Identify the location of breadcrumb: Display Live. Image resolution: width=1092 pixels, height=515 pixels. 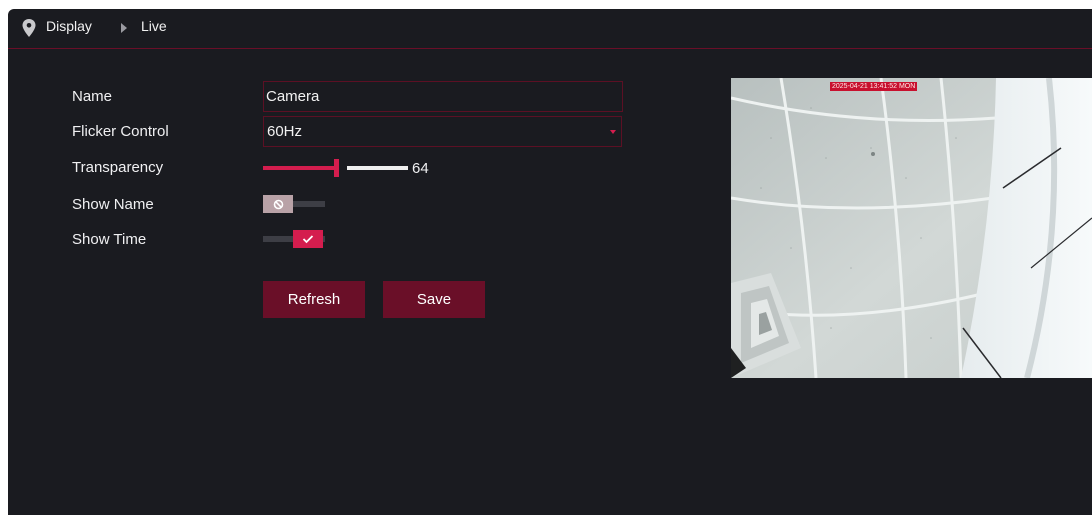
(550, 29).